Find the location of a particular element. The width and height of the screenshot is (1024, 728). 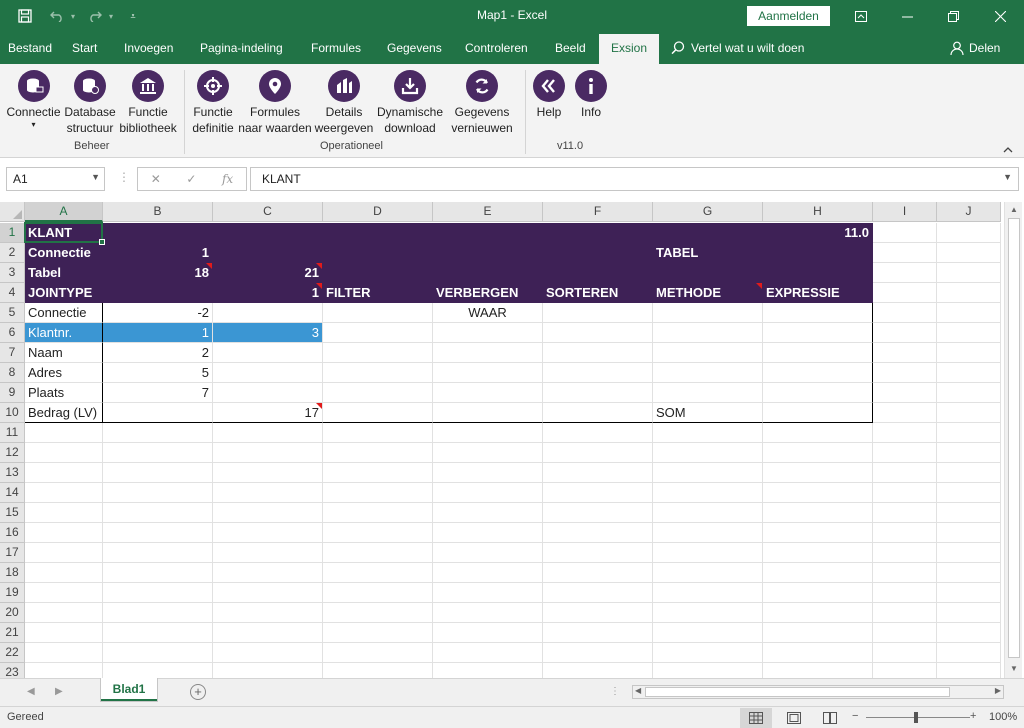

cell-f4: SORTEREN is located at coordinates (598, 293).